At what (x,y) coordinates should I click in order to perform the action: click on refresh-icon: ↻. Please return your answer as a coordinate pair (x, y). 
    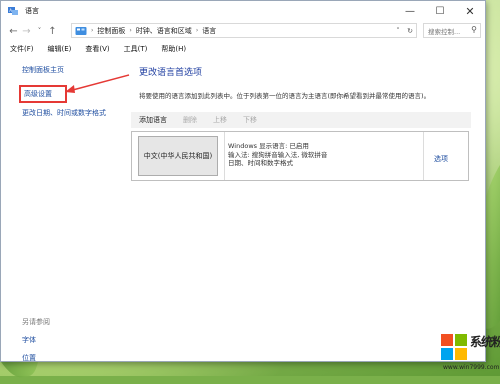
    Looking at the image, I should click on (410, 31).